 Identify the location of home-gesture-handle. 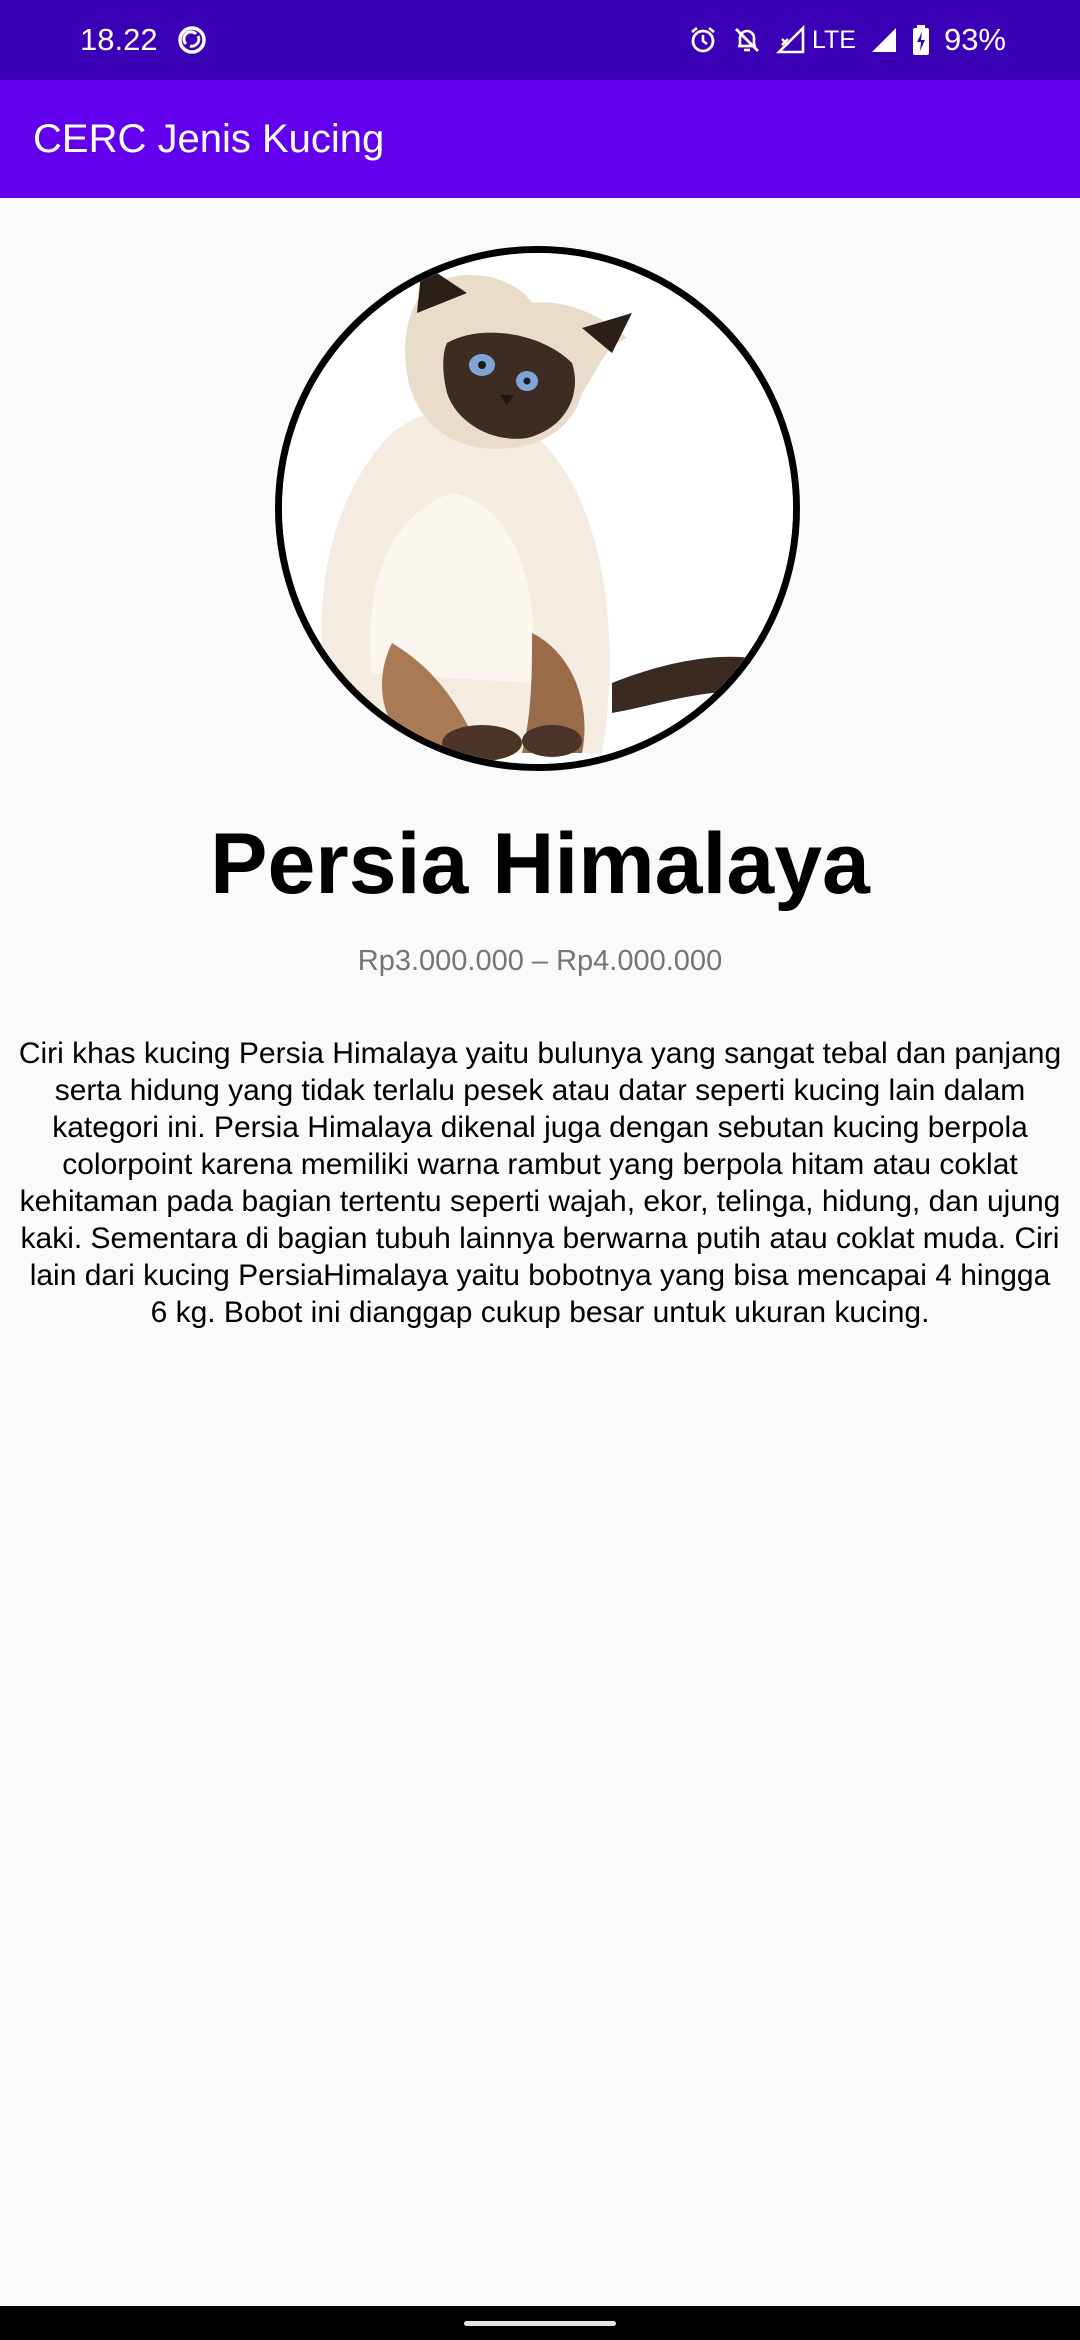
(540, 2323).